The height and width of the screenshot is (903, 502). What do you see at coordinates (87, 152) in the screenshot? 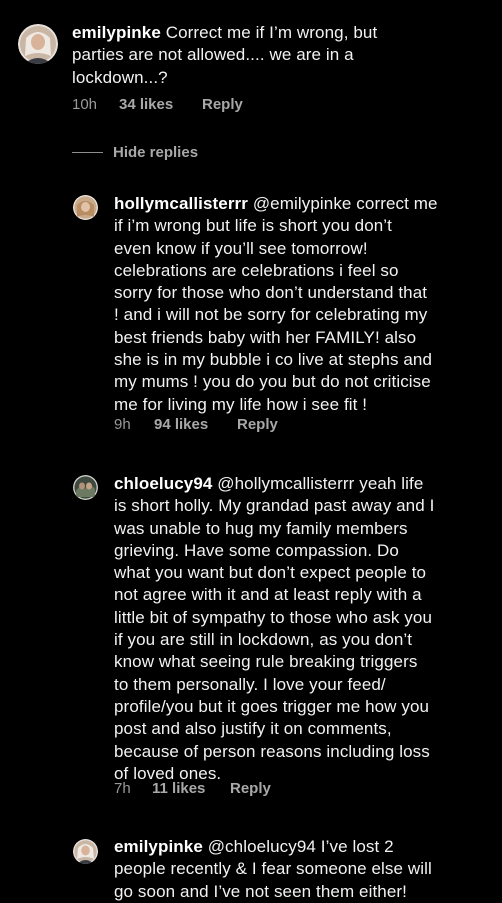
I see `divider-line` at bounding box center [87, 152].